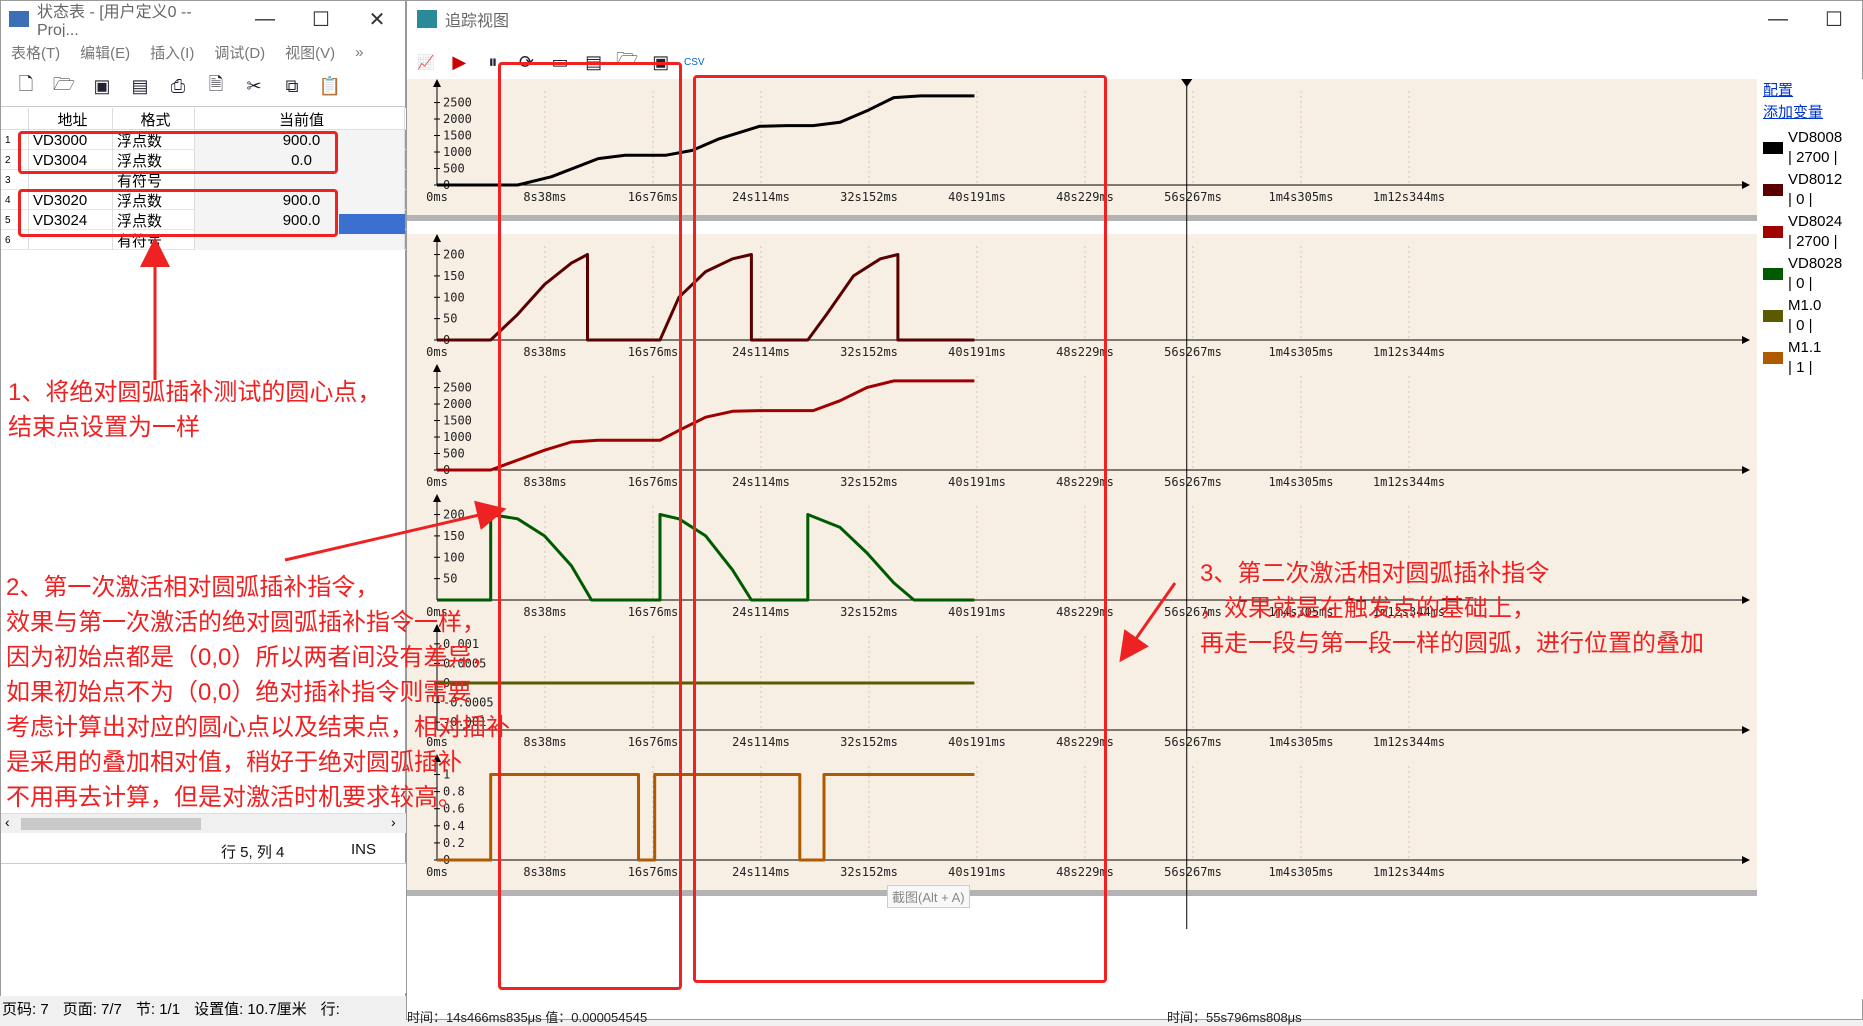 The image size is (1863, 1026). Describe the element at coordinates (193, 587) in the screenshot. I see `annotation-2-line-1: 2、第一次激活相对圆弧插补指令，` at that location.